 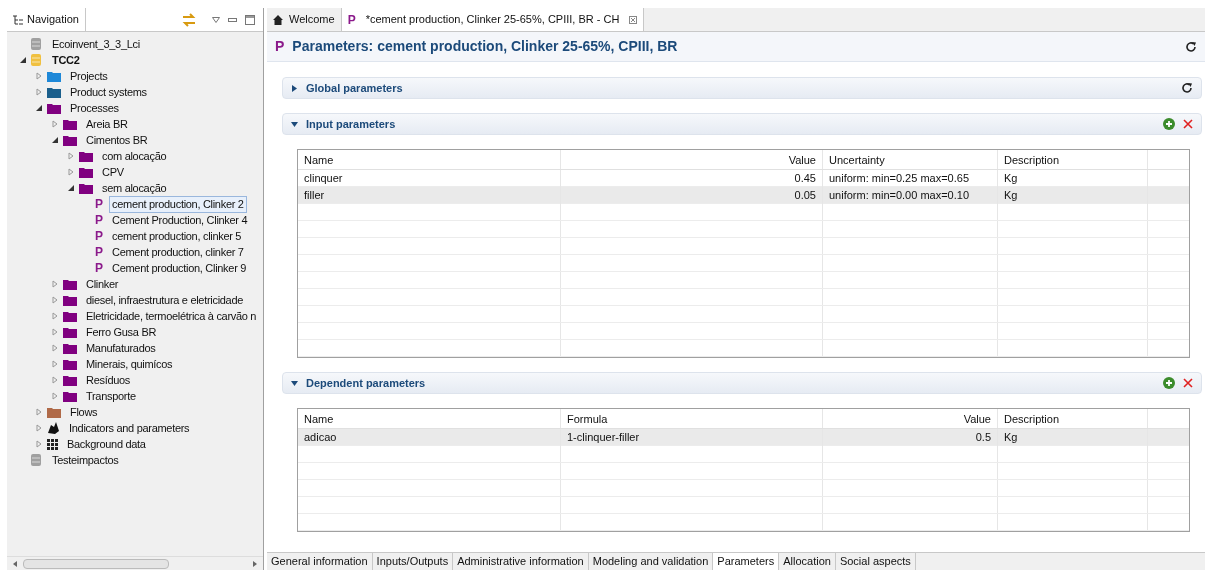 I want to click on tree-item: com alocação, so click(x=134, y=156).